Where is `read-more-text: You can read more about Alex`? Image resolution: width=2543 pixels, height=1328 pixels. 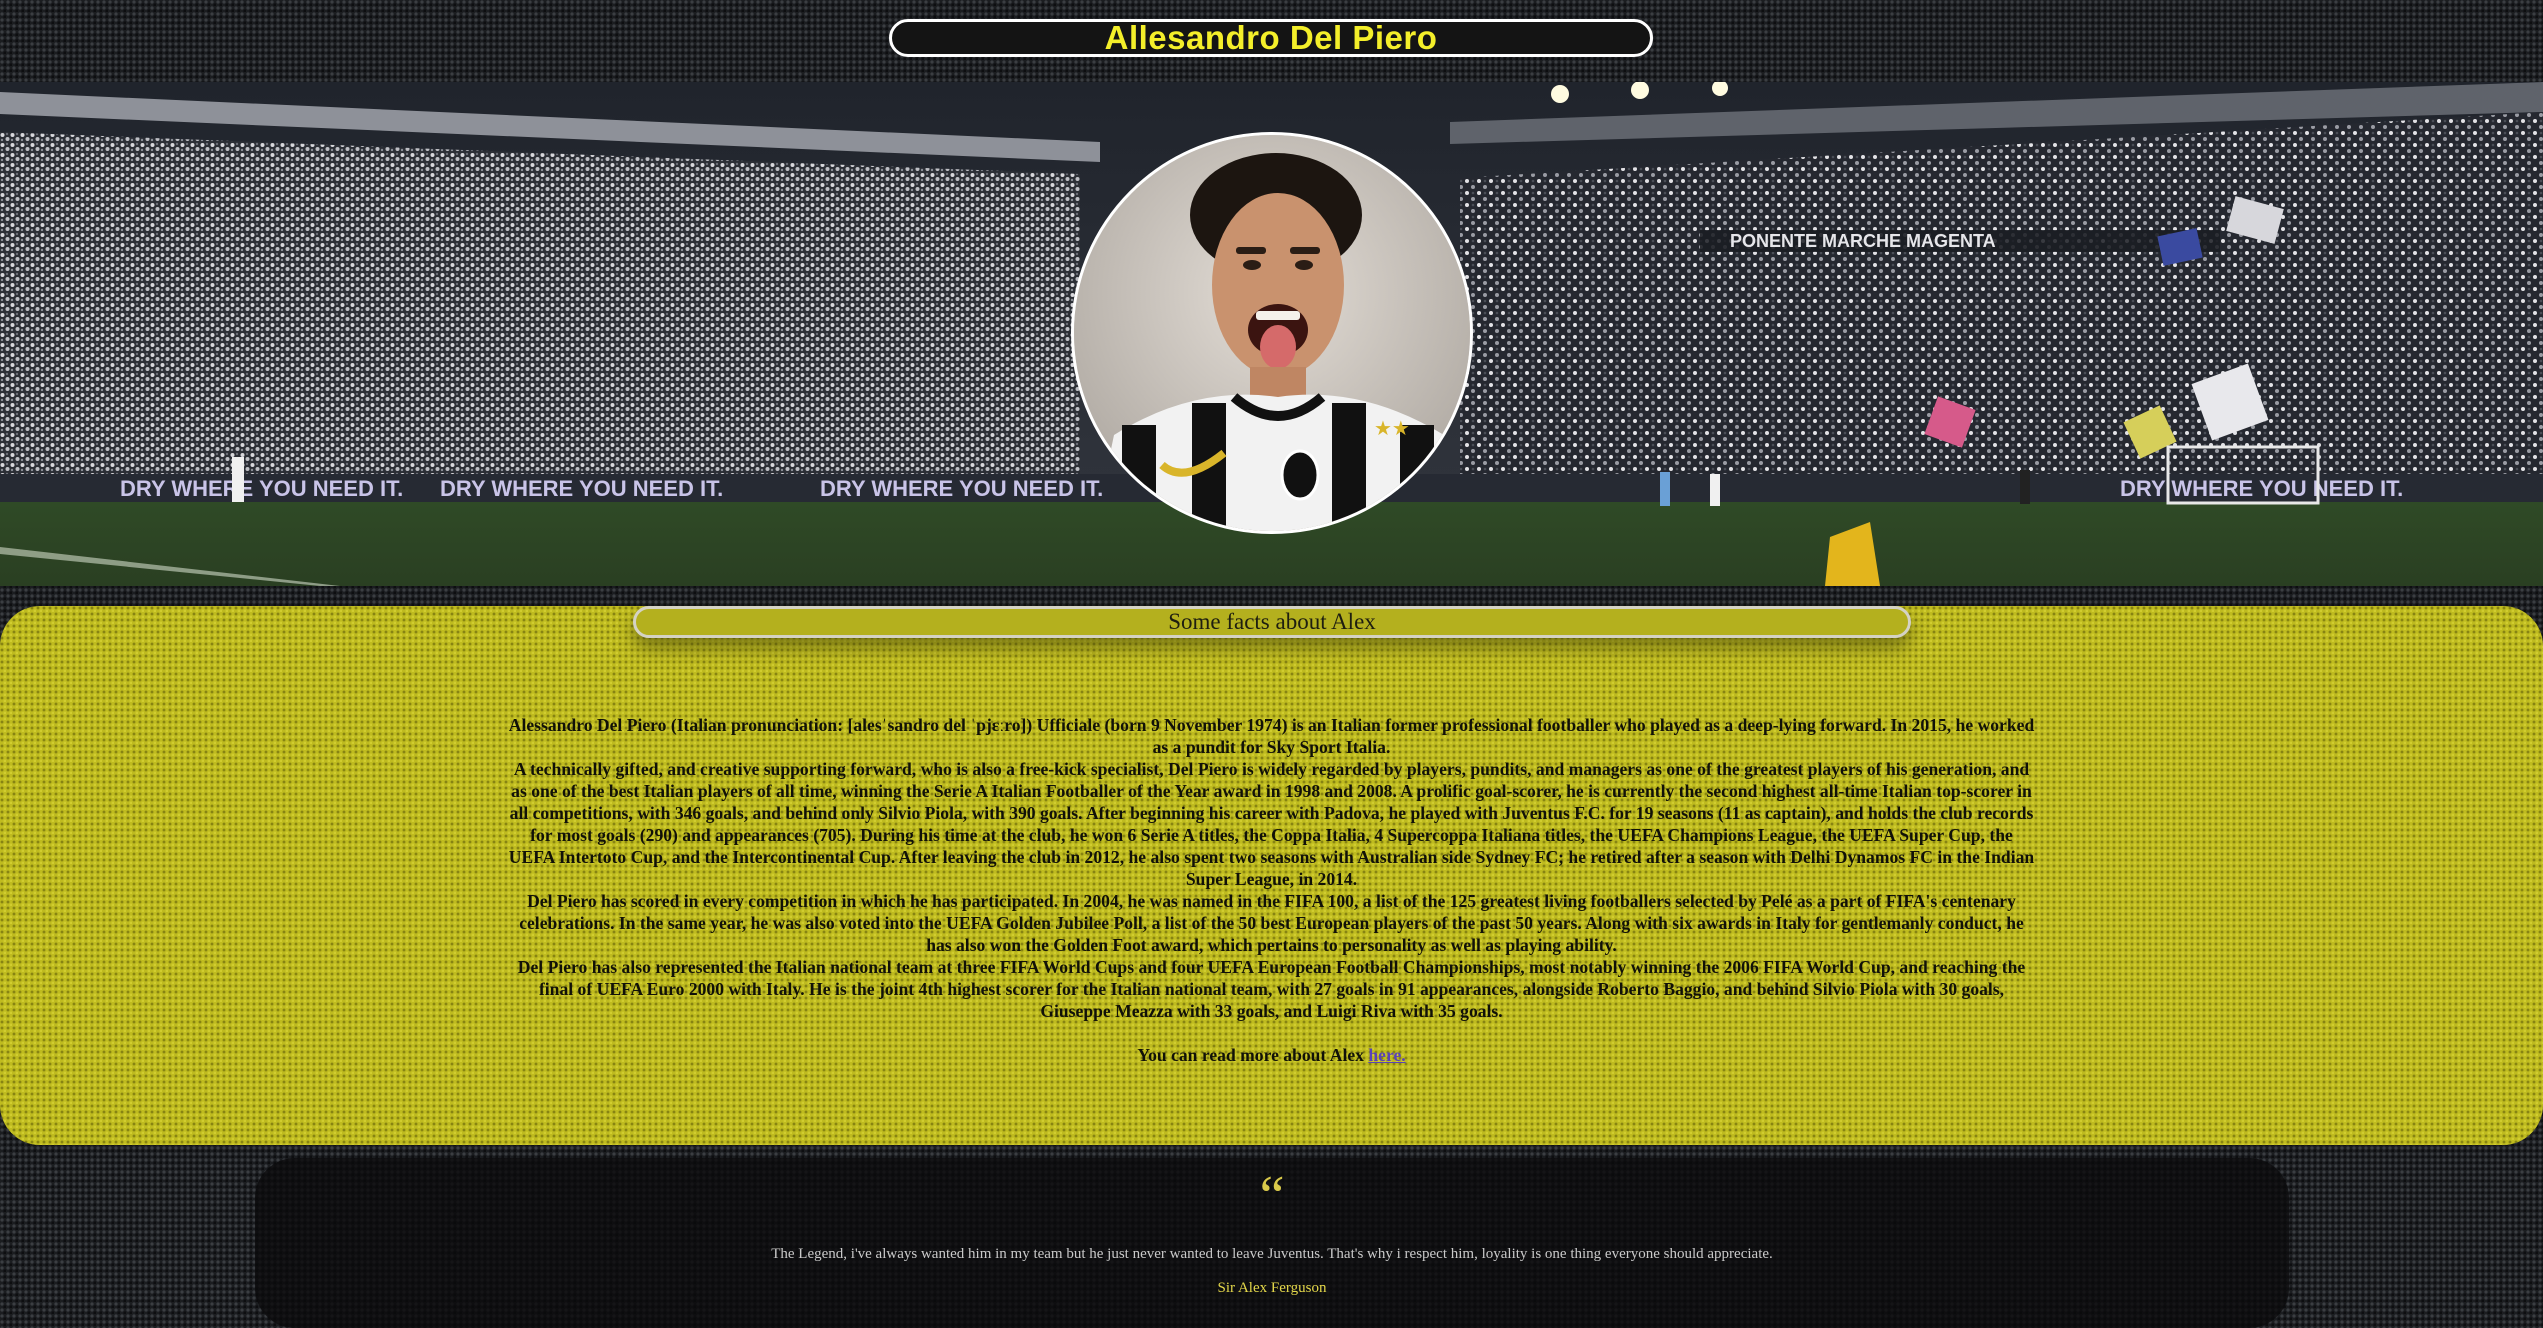 read-more-text: You can read more about Alex is located at coordinates (1253, 1055).